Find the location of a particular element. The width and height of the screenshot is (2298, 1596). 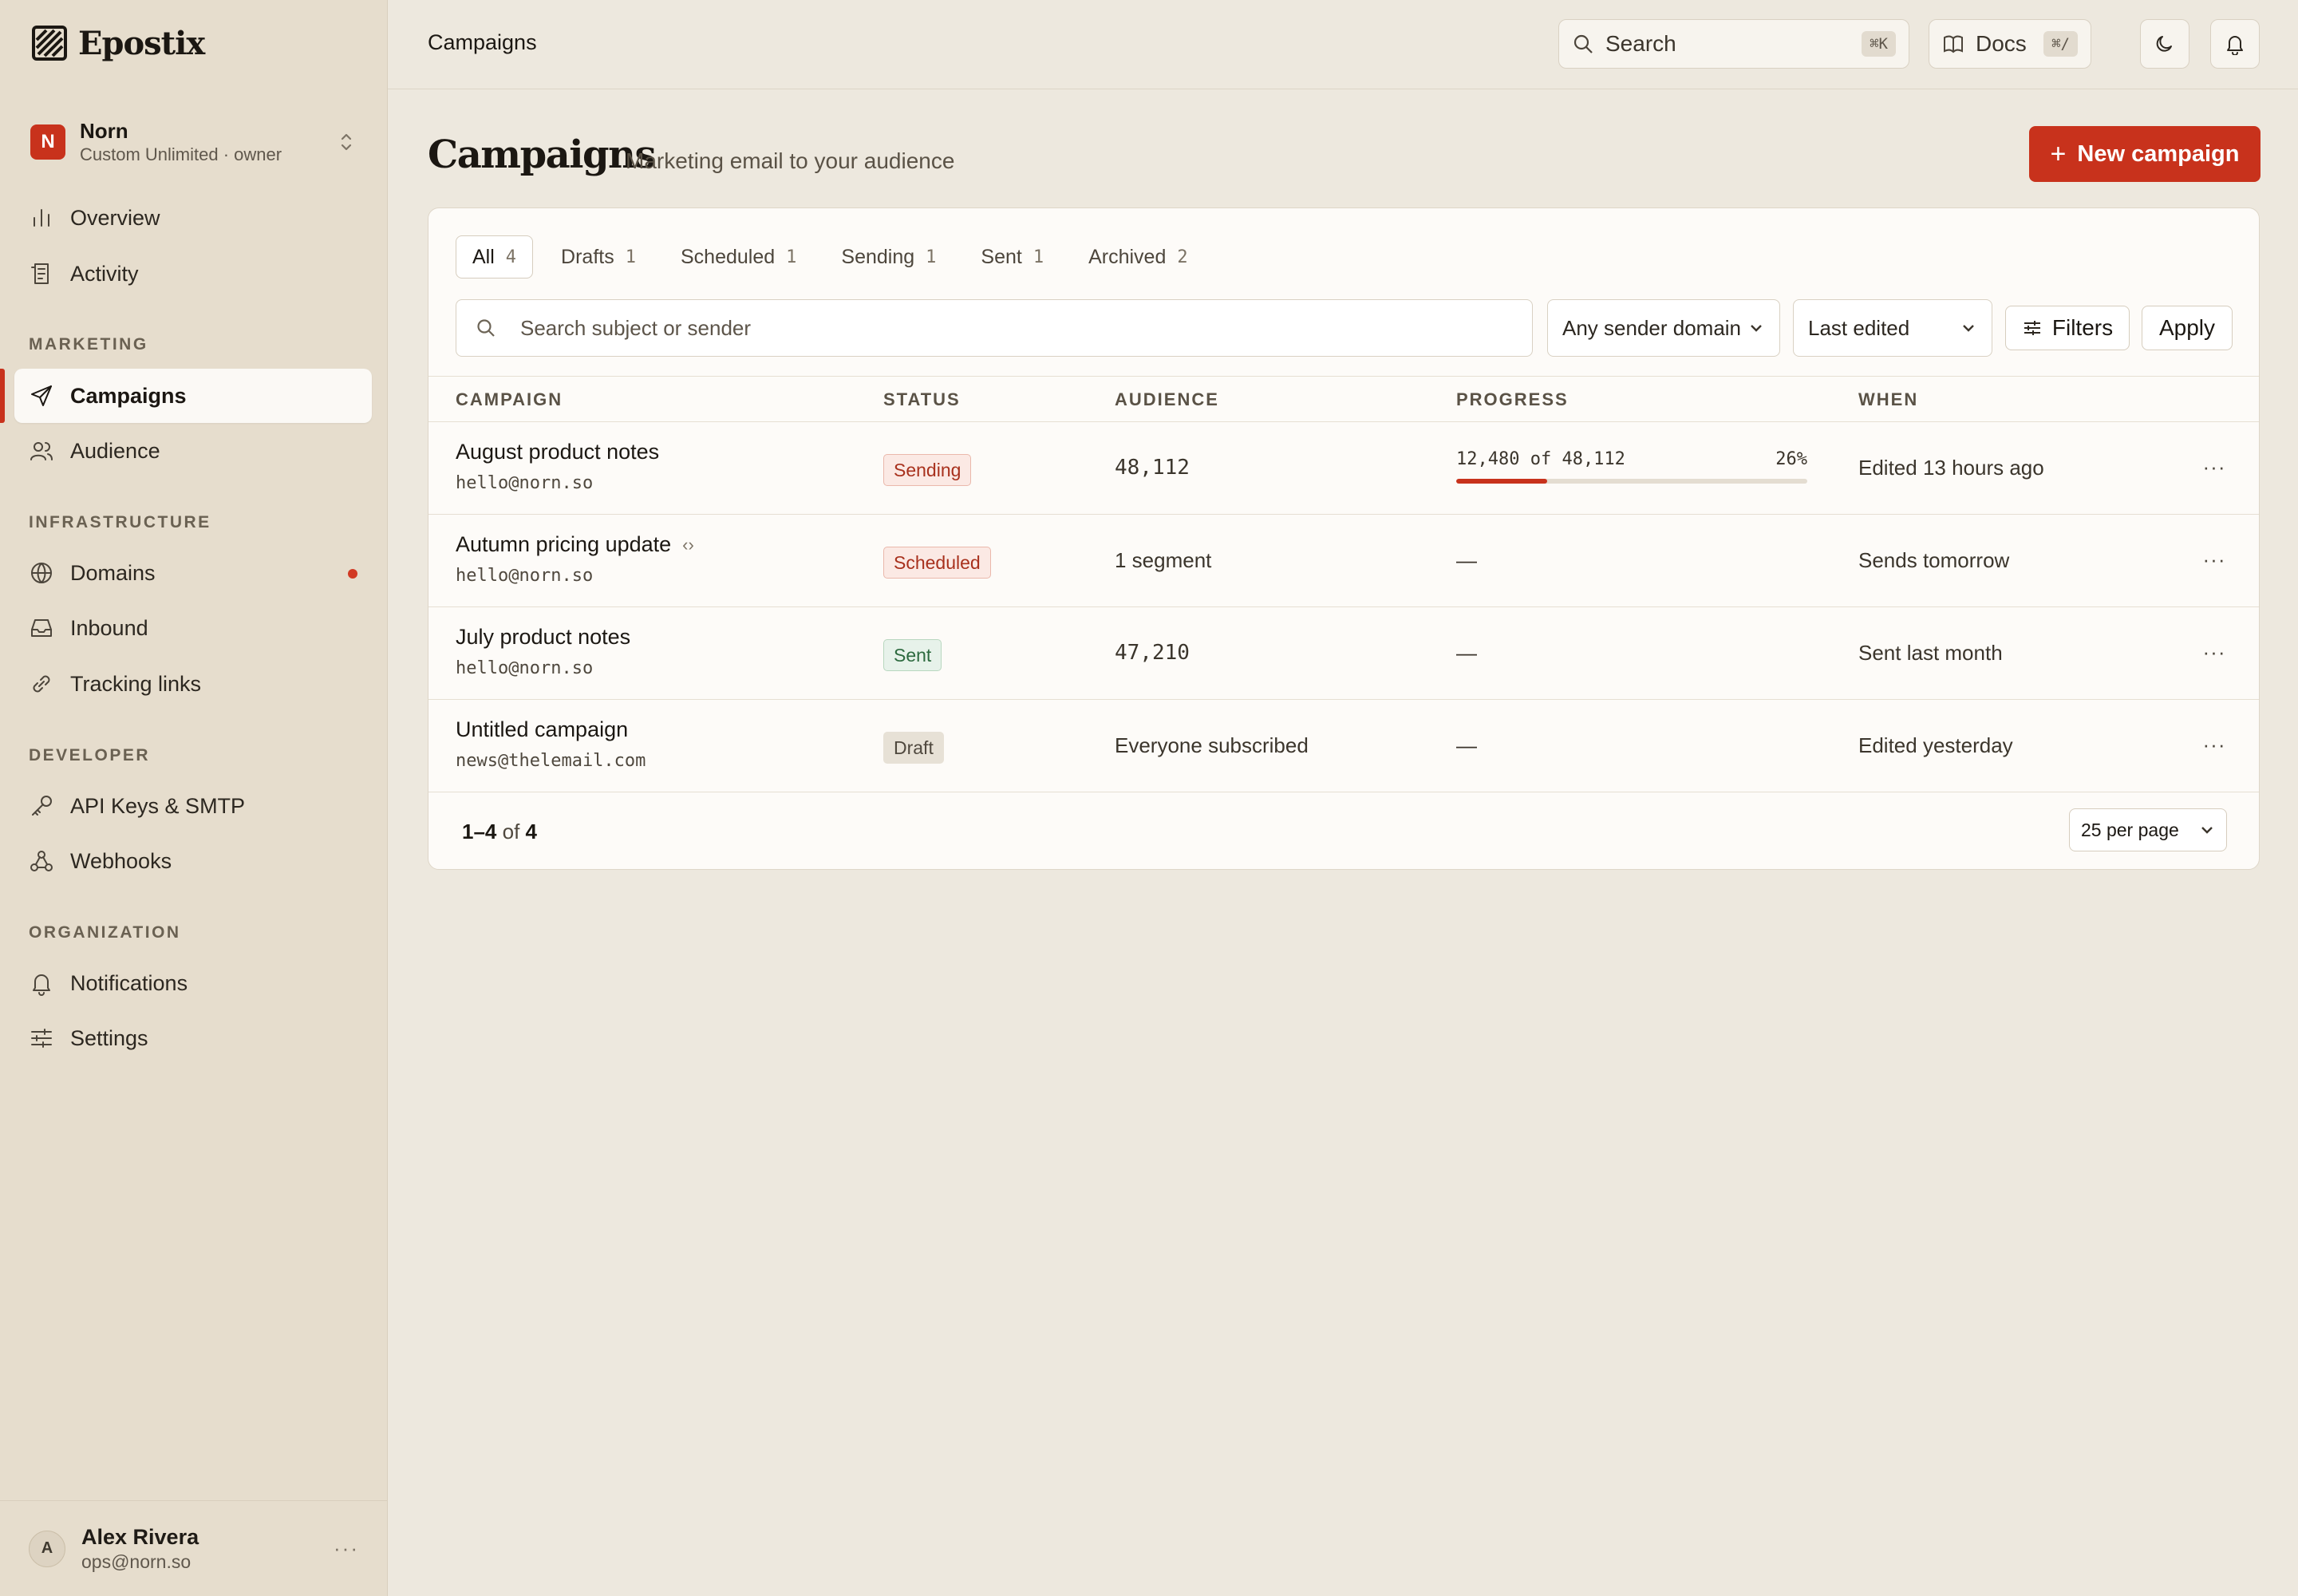

global-search: Search ⌘K is located at coordinates (1733, 44).